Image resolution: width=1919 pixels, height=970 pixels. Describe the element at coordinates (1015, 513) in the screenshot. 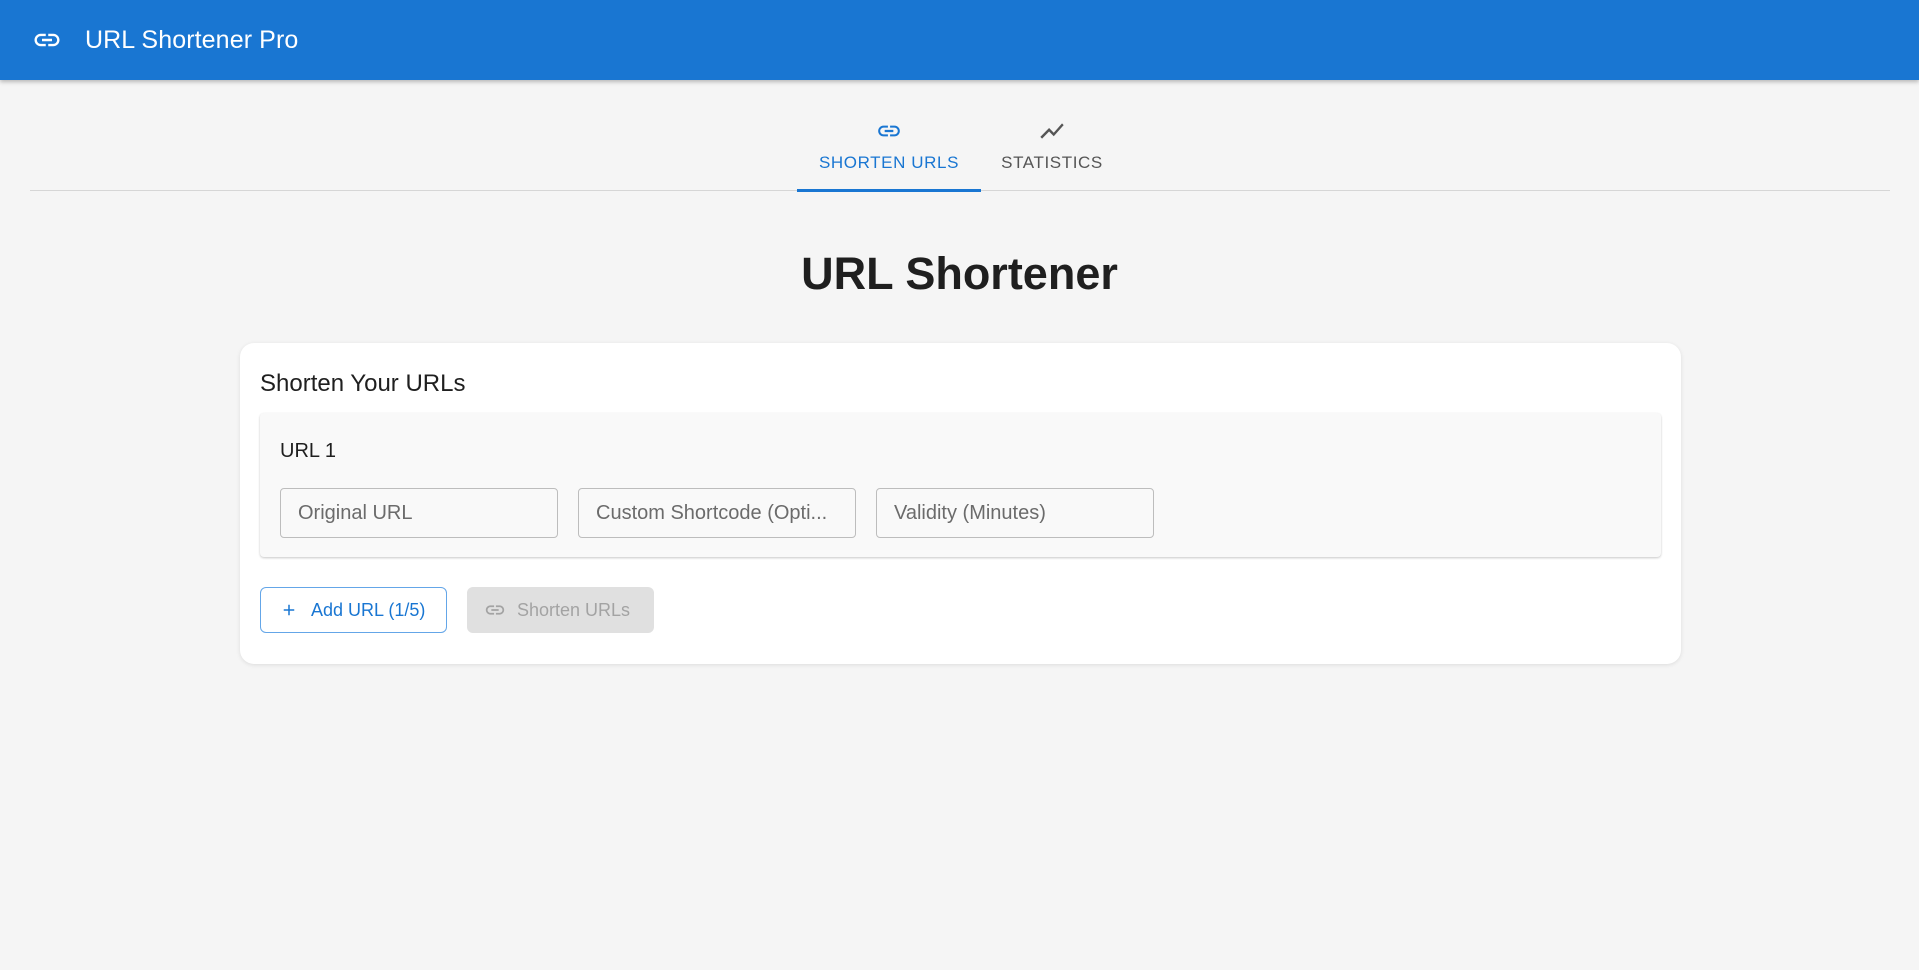

I see `validity-minutes-input` at that location.